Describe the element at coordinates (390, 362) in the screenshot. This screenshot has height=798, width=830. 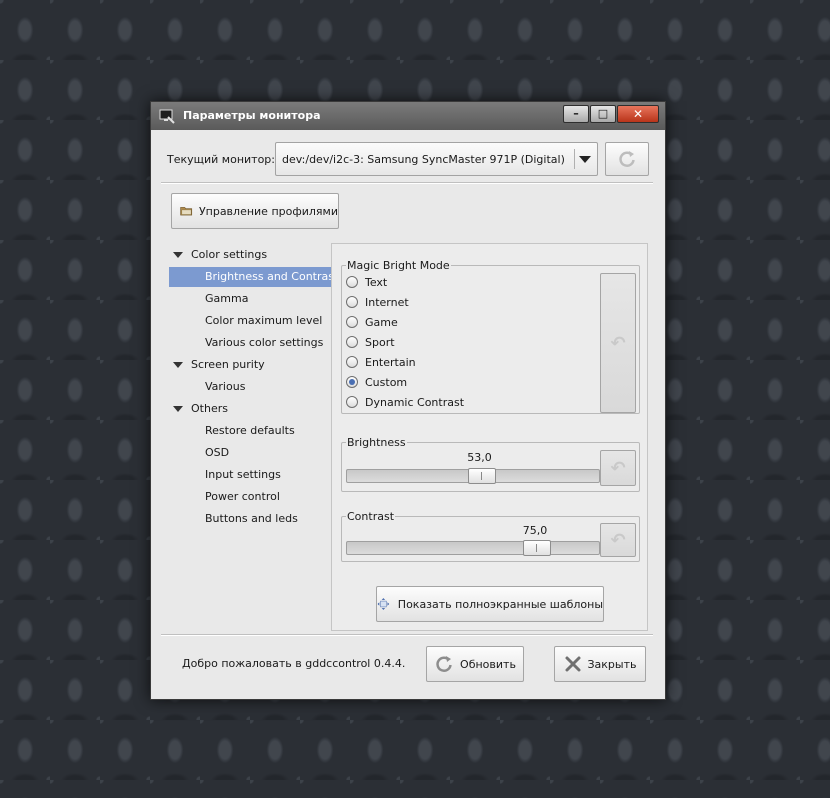
I see `radio-label: Entertain` at that location.